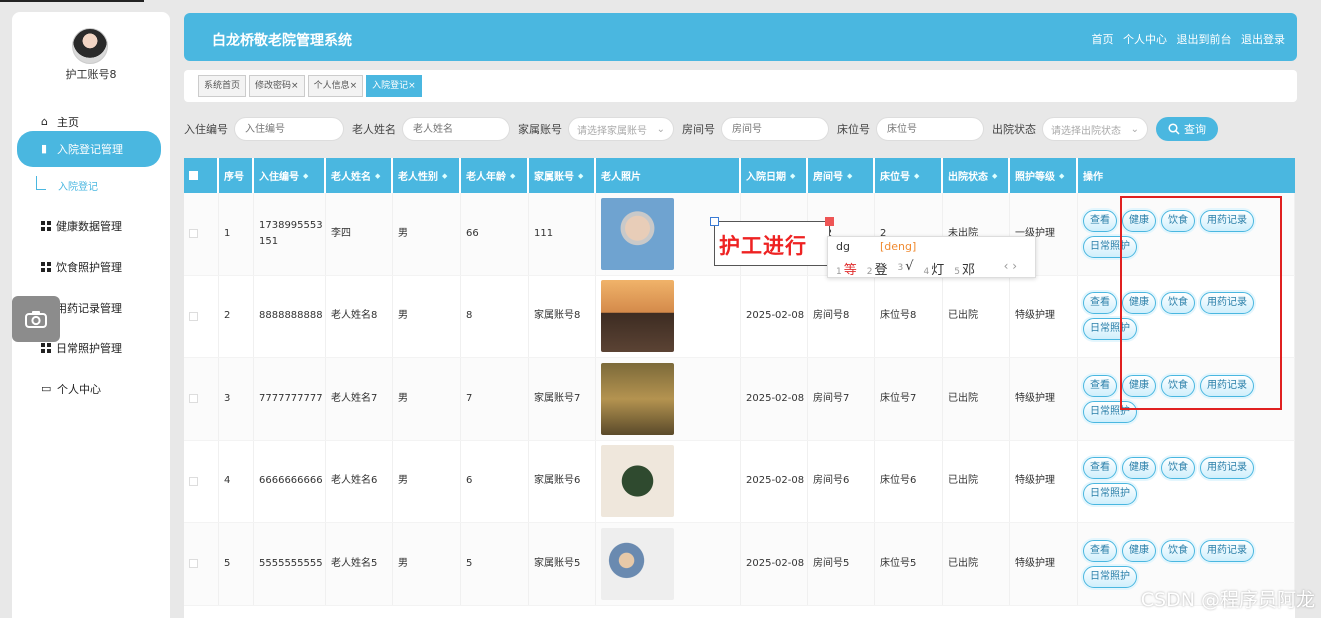  I want to click on col-header: 老人照片, so click(668, 175).